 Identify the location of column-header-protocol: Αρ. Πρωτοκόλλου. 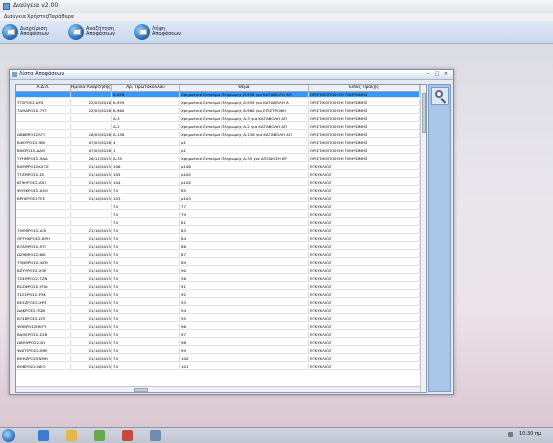
(146, 88).